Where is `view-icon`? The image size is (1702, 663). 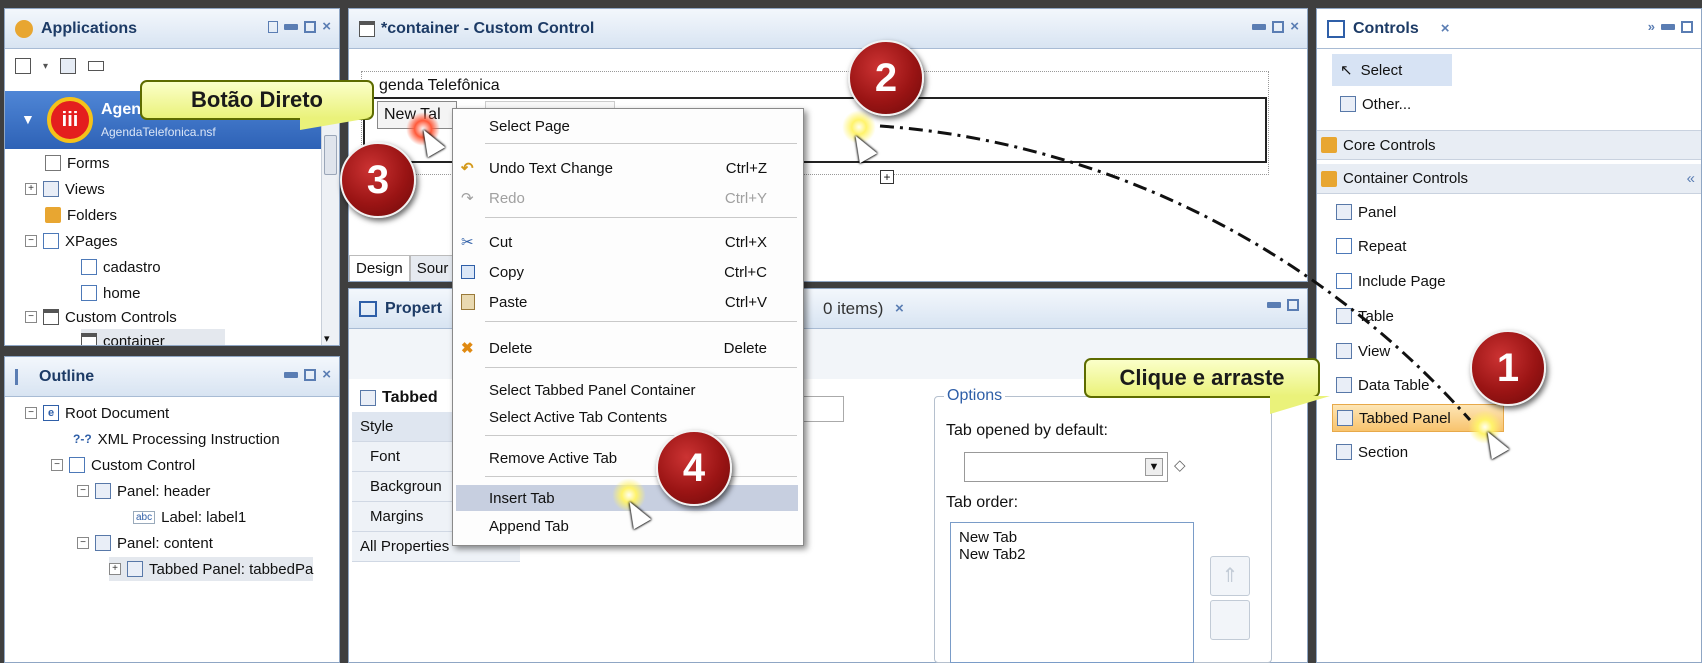
view-icon is located at coordinates (51, 189).